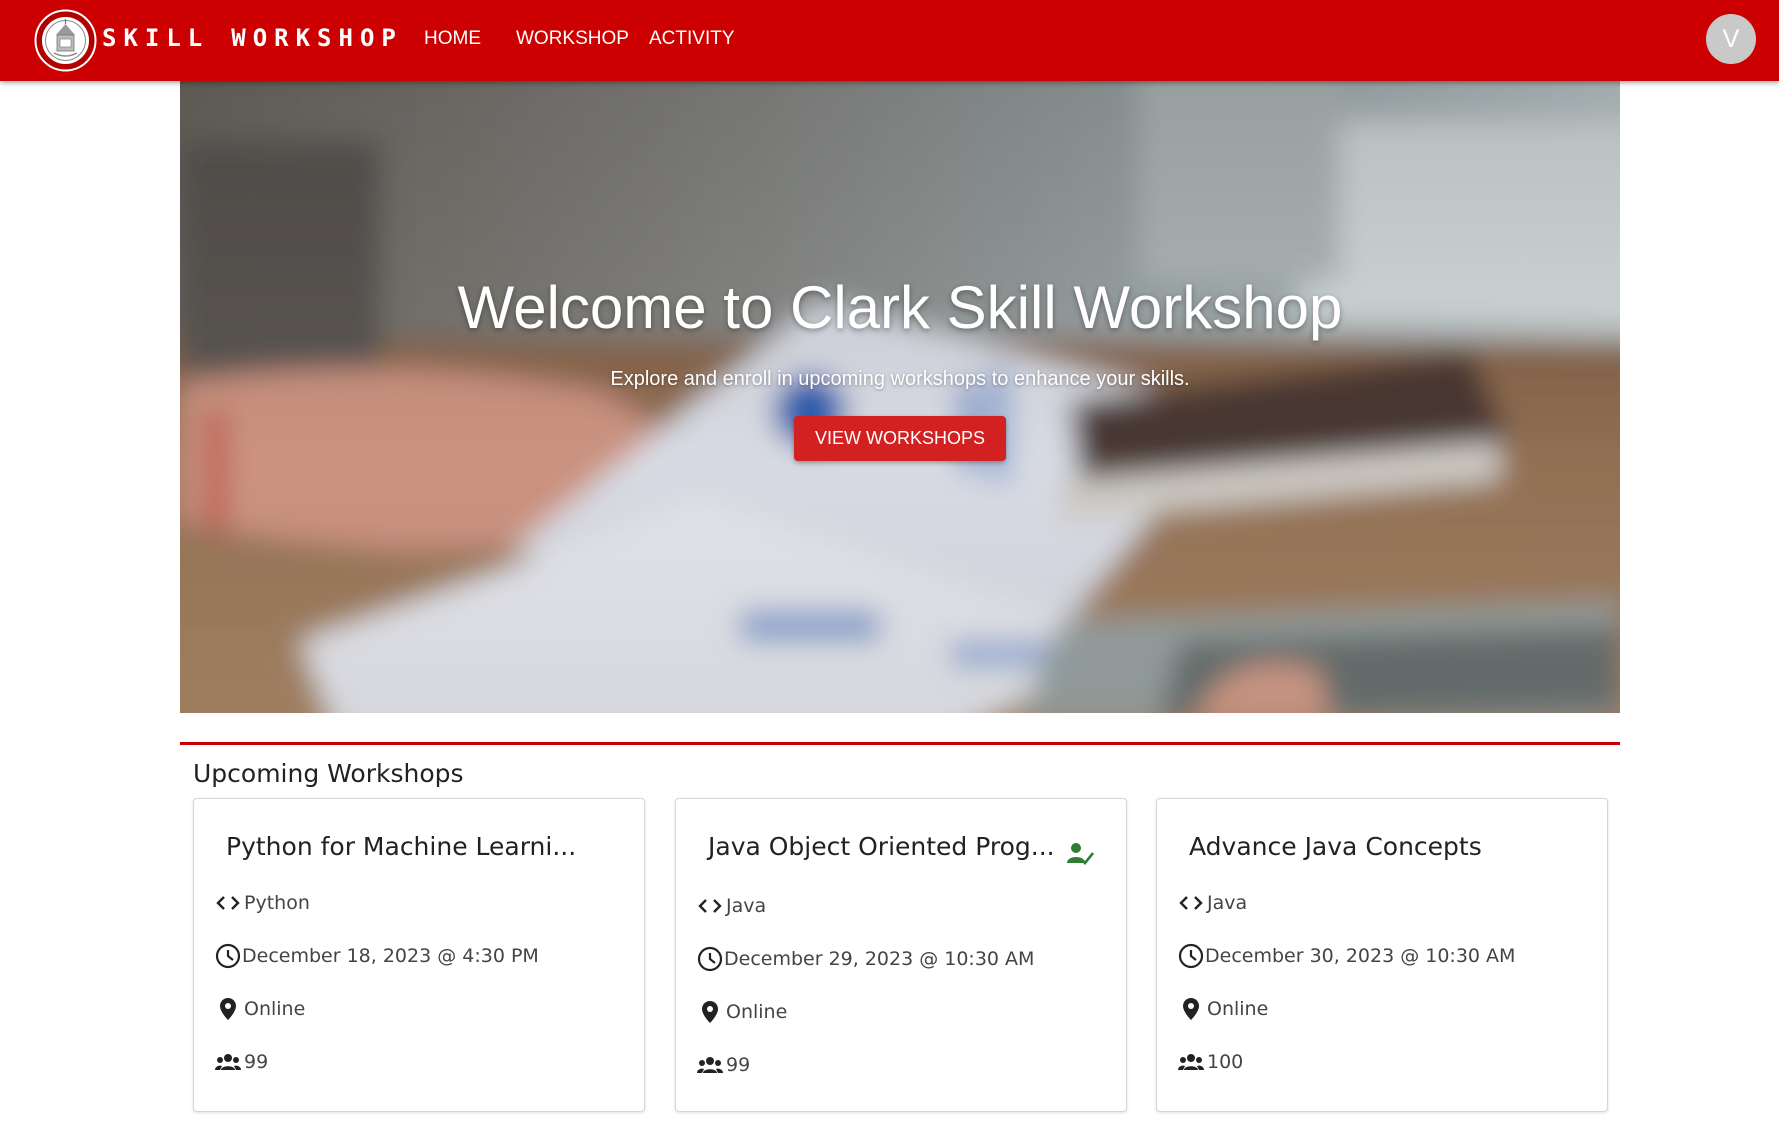 The height and width of the screenshot is (1140, 1779). What do you see at coordinates (1360, 956) in the screenshot?
I see `workshop-datetime: December 30, 2023 @ 10:30 AM` at bounding box center [1360, 956].